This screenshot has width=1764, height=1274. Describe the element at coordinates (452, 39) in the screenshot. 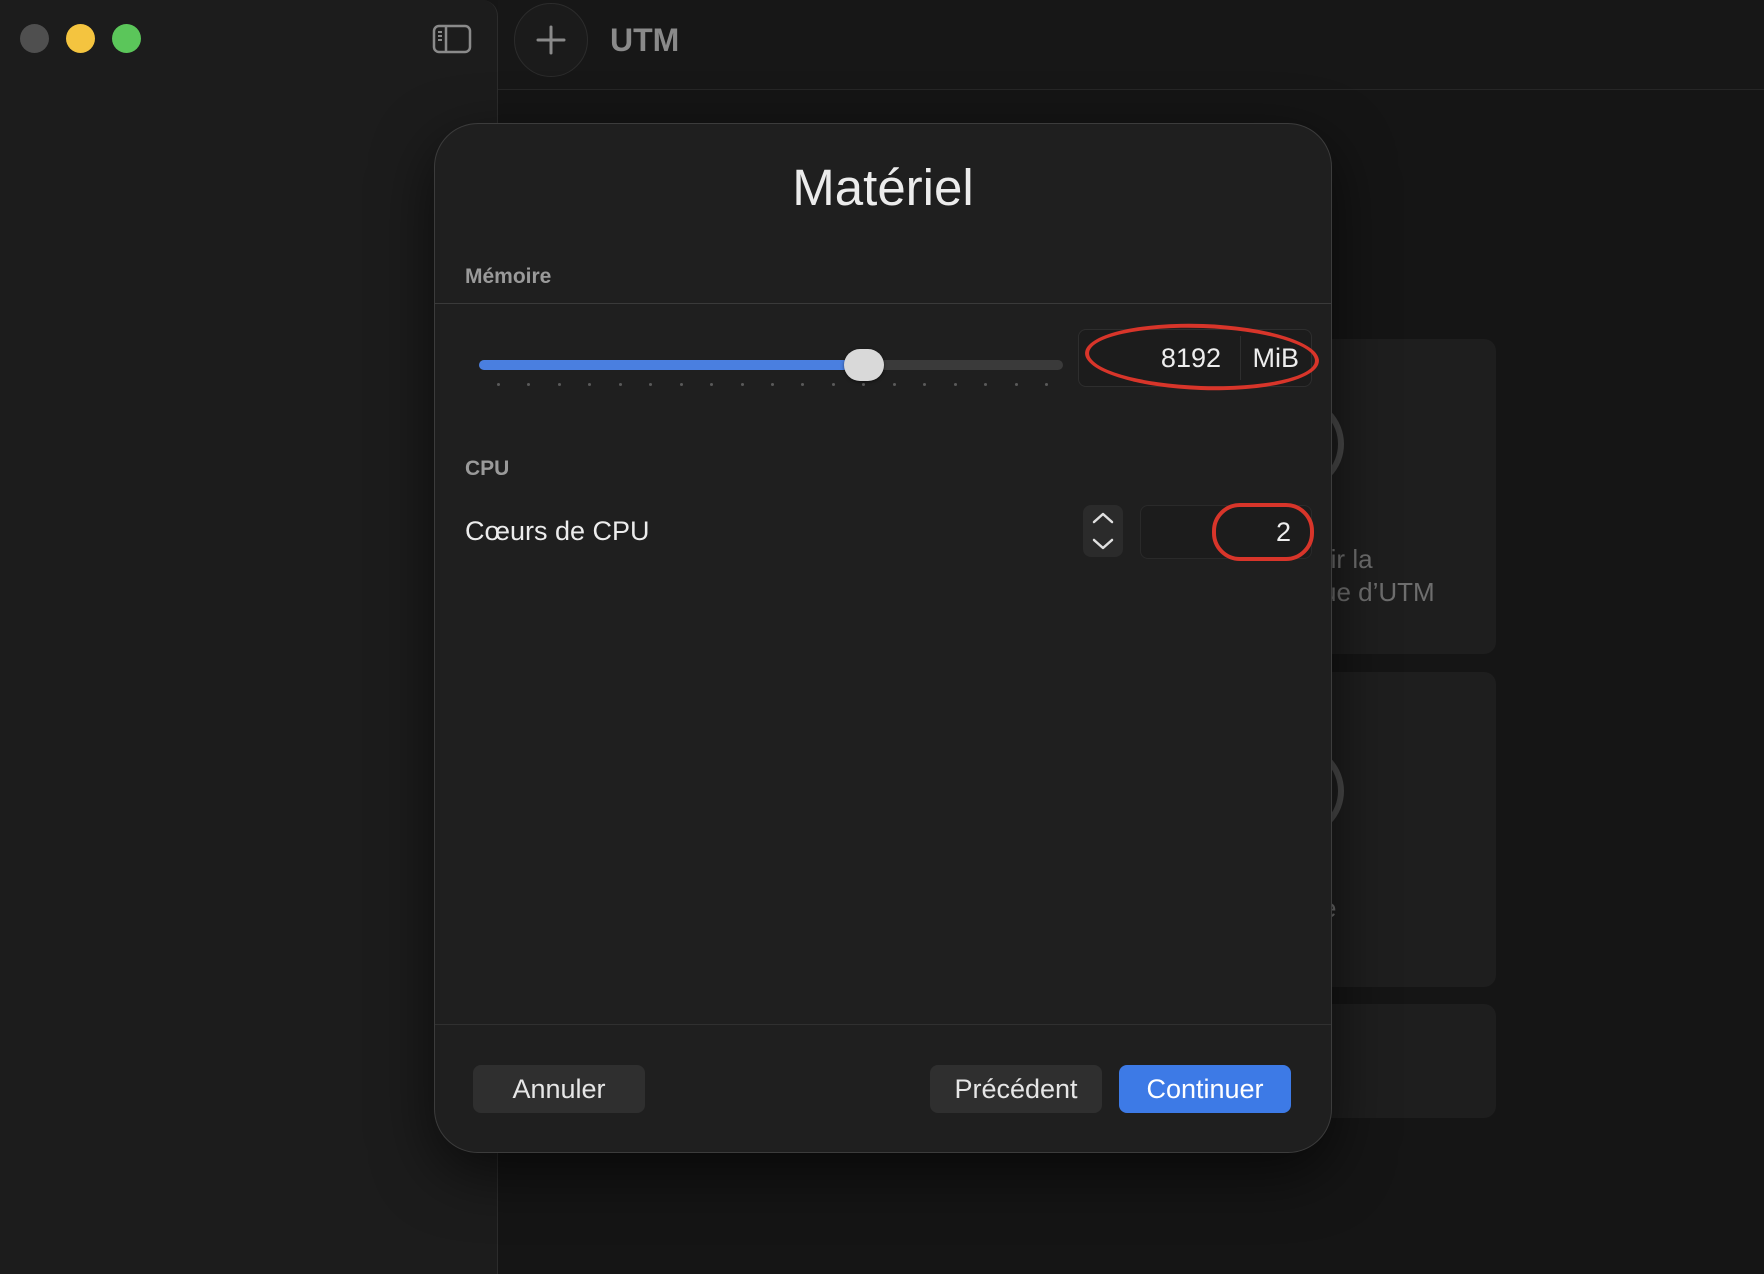

I see `sidebar-toggle-icon` at that location.